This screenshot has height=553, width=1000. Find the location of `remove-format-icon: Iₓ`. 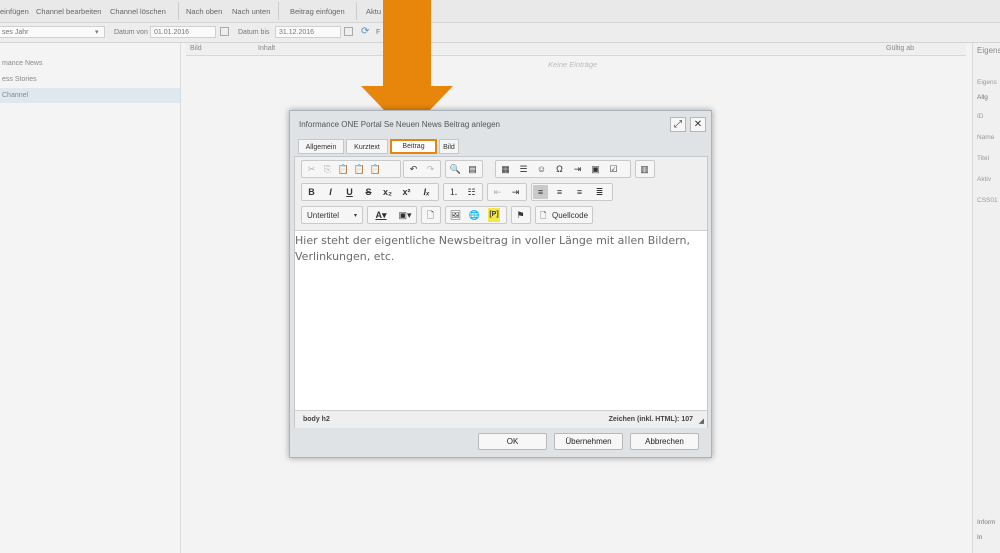

remove-format-icon: Iₓ is located at coordinates (426, 192).